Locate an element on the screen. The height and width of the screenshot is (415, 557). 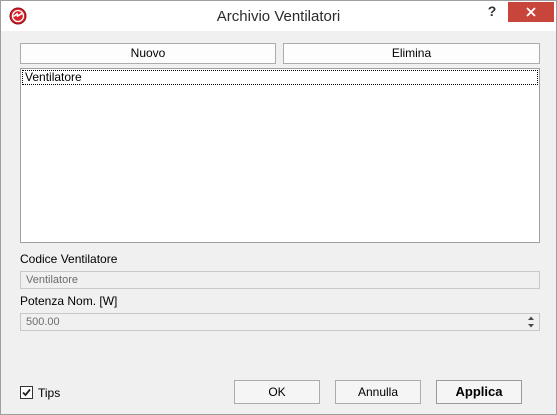
close-button is located at coordinates (531, 12).